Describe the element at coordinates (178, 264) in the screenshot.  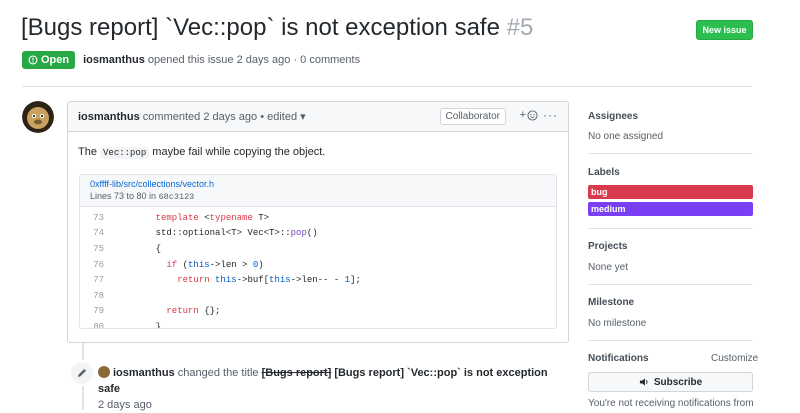
I see `code-line: 76 if (this->len > 0)` at that location.